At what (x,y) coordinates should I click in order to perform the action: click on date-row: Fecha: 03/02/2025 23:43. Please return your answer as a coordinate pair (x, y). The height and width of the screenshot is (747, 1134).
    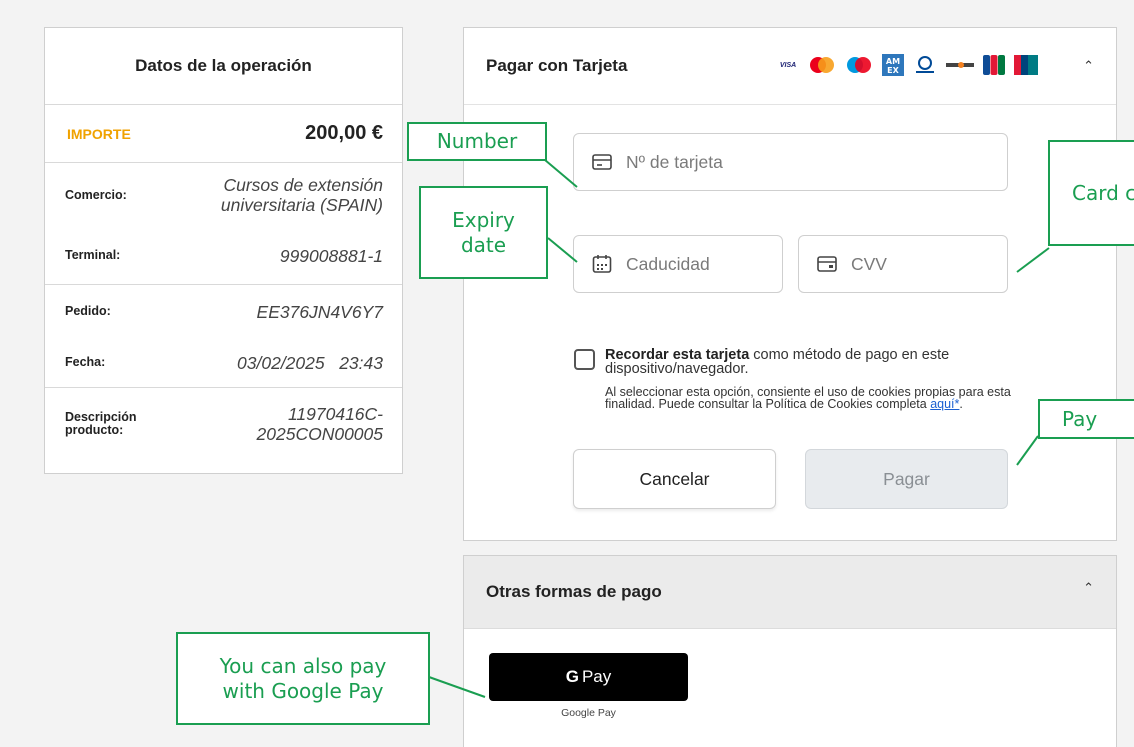
    Looking at the image, I should click on (223, 363).